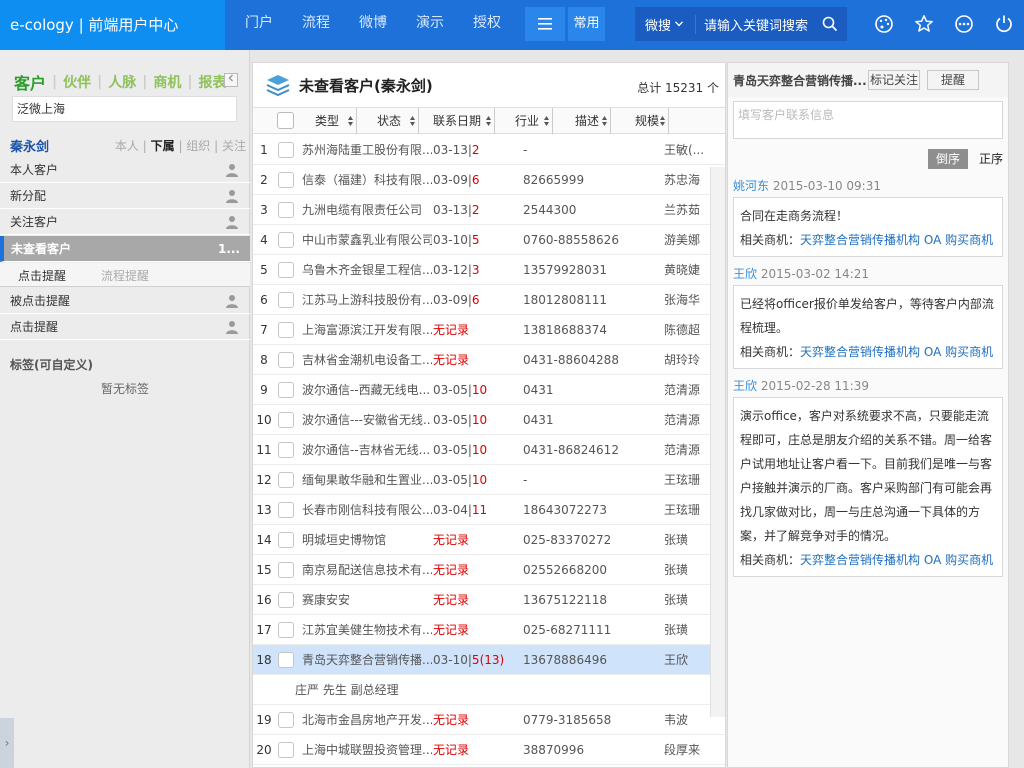 This screenshot has width=1024, height=768. I want to click on owner: 段厚来, so click(688, 750).